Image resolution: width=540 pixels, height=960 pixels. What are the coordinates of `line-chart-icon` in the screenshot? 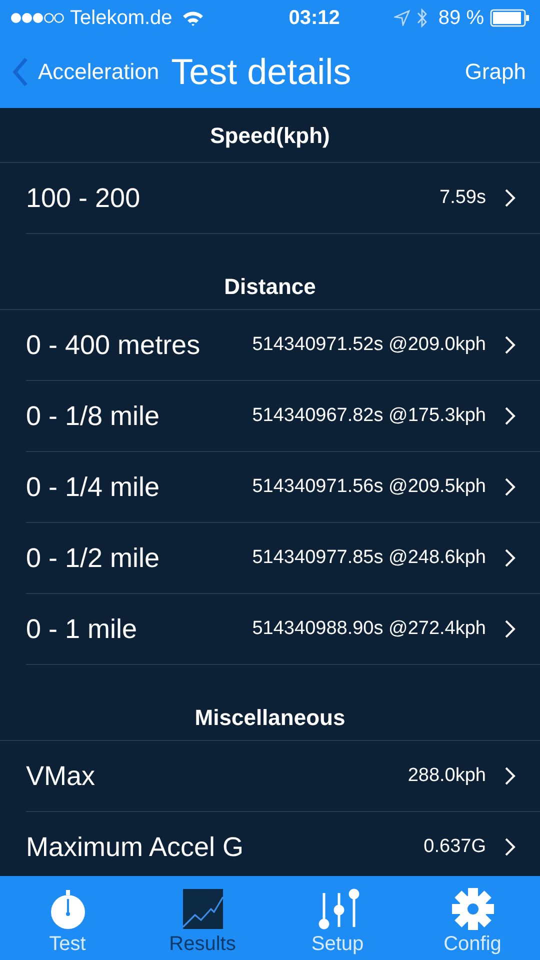 It's located at (202, 908).